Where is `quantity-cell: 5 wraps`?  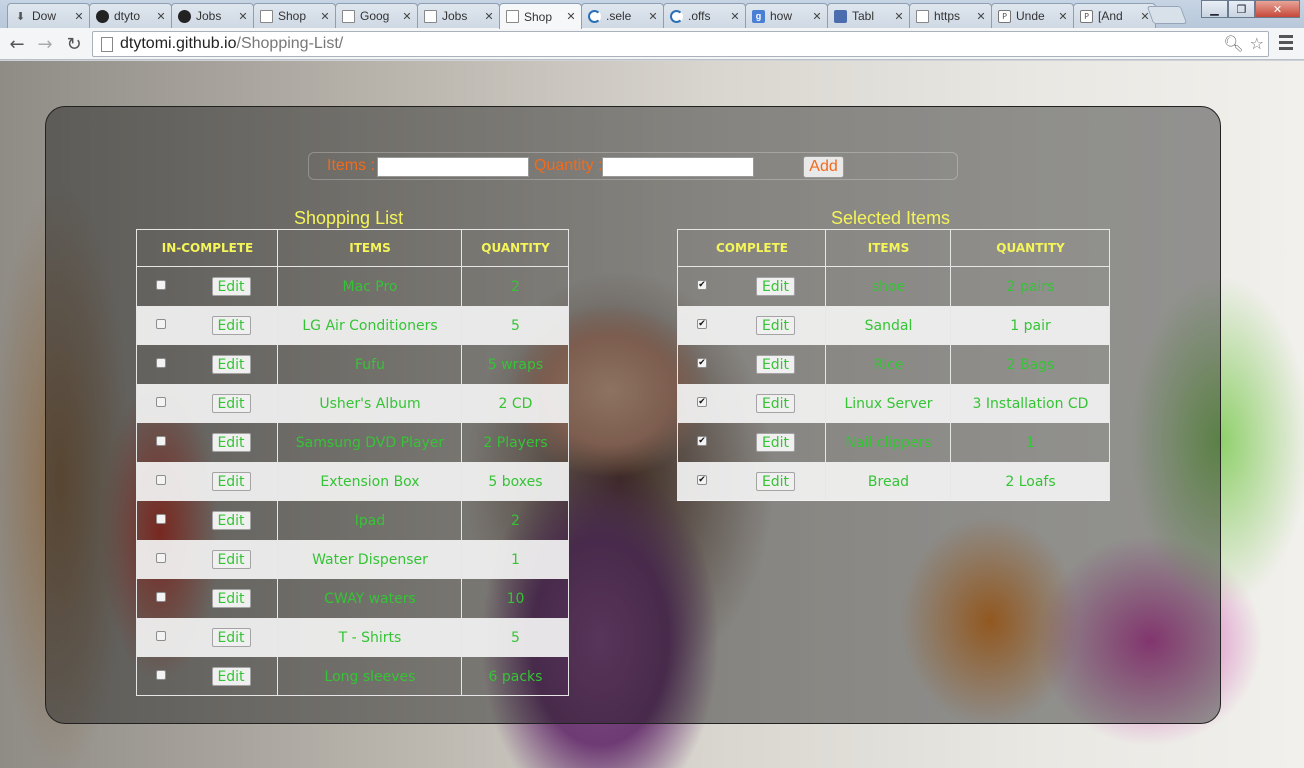
quantity-cell: 5 wraps is located at coordinates (515, 364).